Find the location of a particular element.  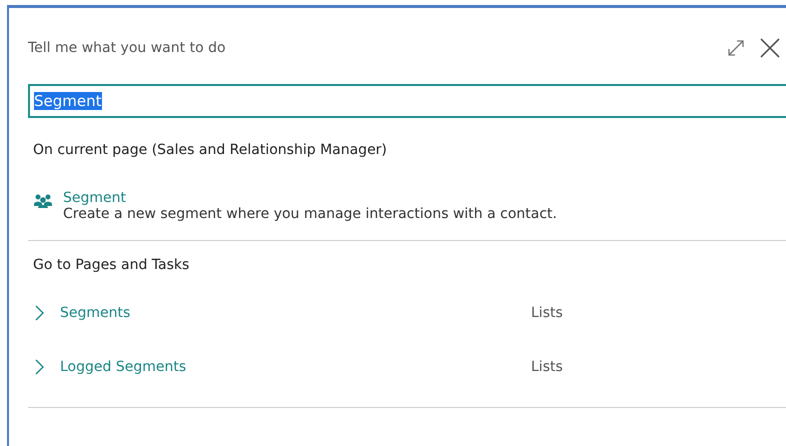

close-icon is located at coordinates (770, 48).